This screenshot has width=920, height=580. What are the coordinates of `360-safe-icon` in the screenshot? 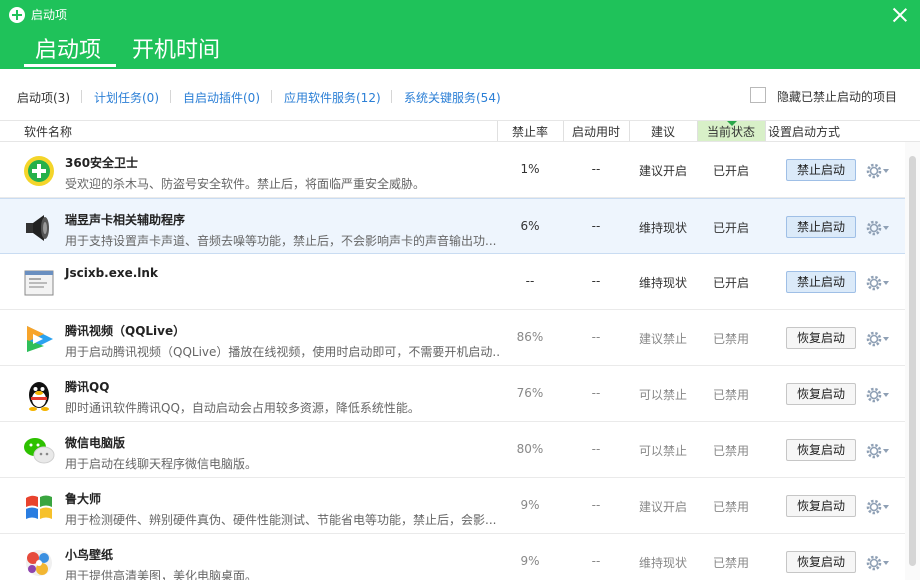 It's located at (39, 171).